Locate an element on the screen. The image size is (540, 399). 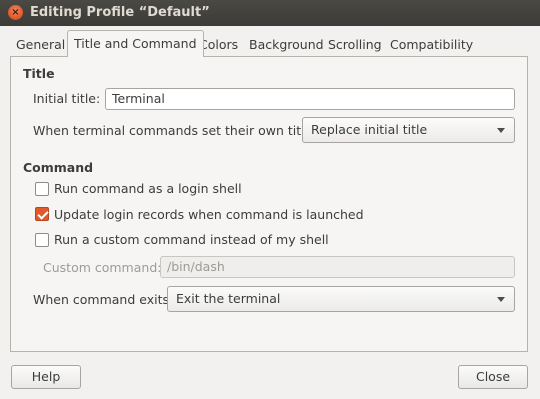
window-title: Editing Profile “Default” is located at coordinates (120, 12).